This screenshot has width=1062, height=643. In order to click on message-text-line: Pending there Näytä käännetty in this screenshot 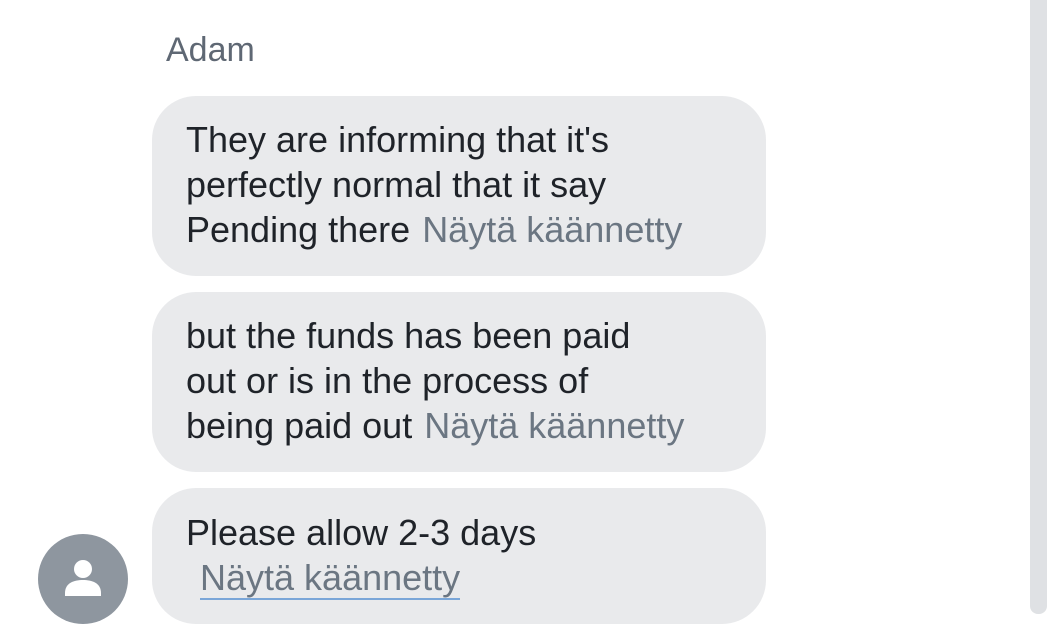, I will do `click(459, 229)`.